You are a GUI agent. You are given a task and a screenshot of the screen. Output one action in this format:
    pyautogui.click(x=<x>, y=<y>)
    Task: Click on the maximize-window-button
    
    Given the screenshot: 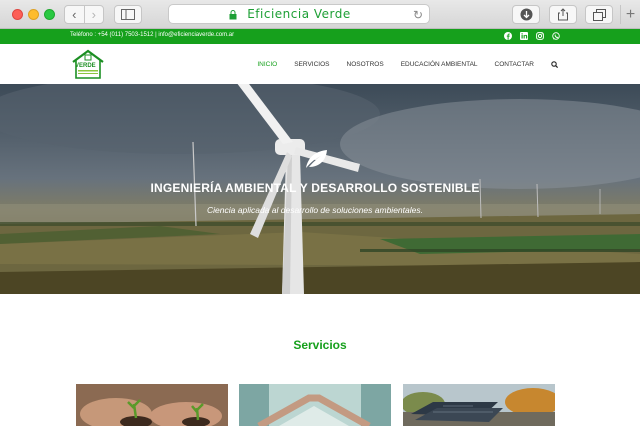 What is the action you would take?
    pyautogui.click(x=49, y=14)
    